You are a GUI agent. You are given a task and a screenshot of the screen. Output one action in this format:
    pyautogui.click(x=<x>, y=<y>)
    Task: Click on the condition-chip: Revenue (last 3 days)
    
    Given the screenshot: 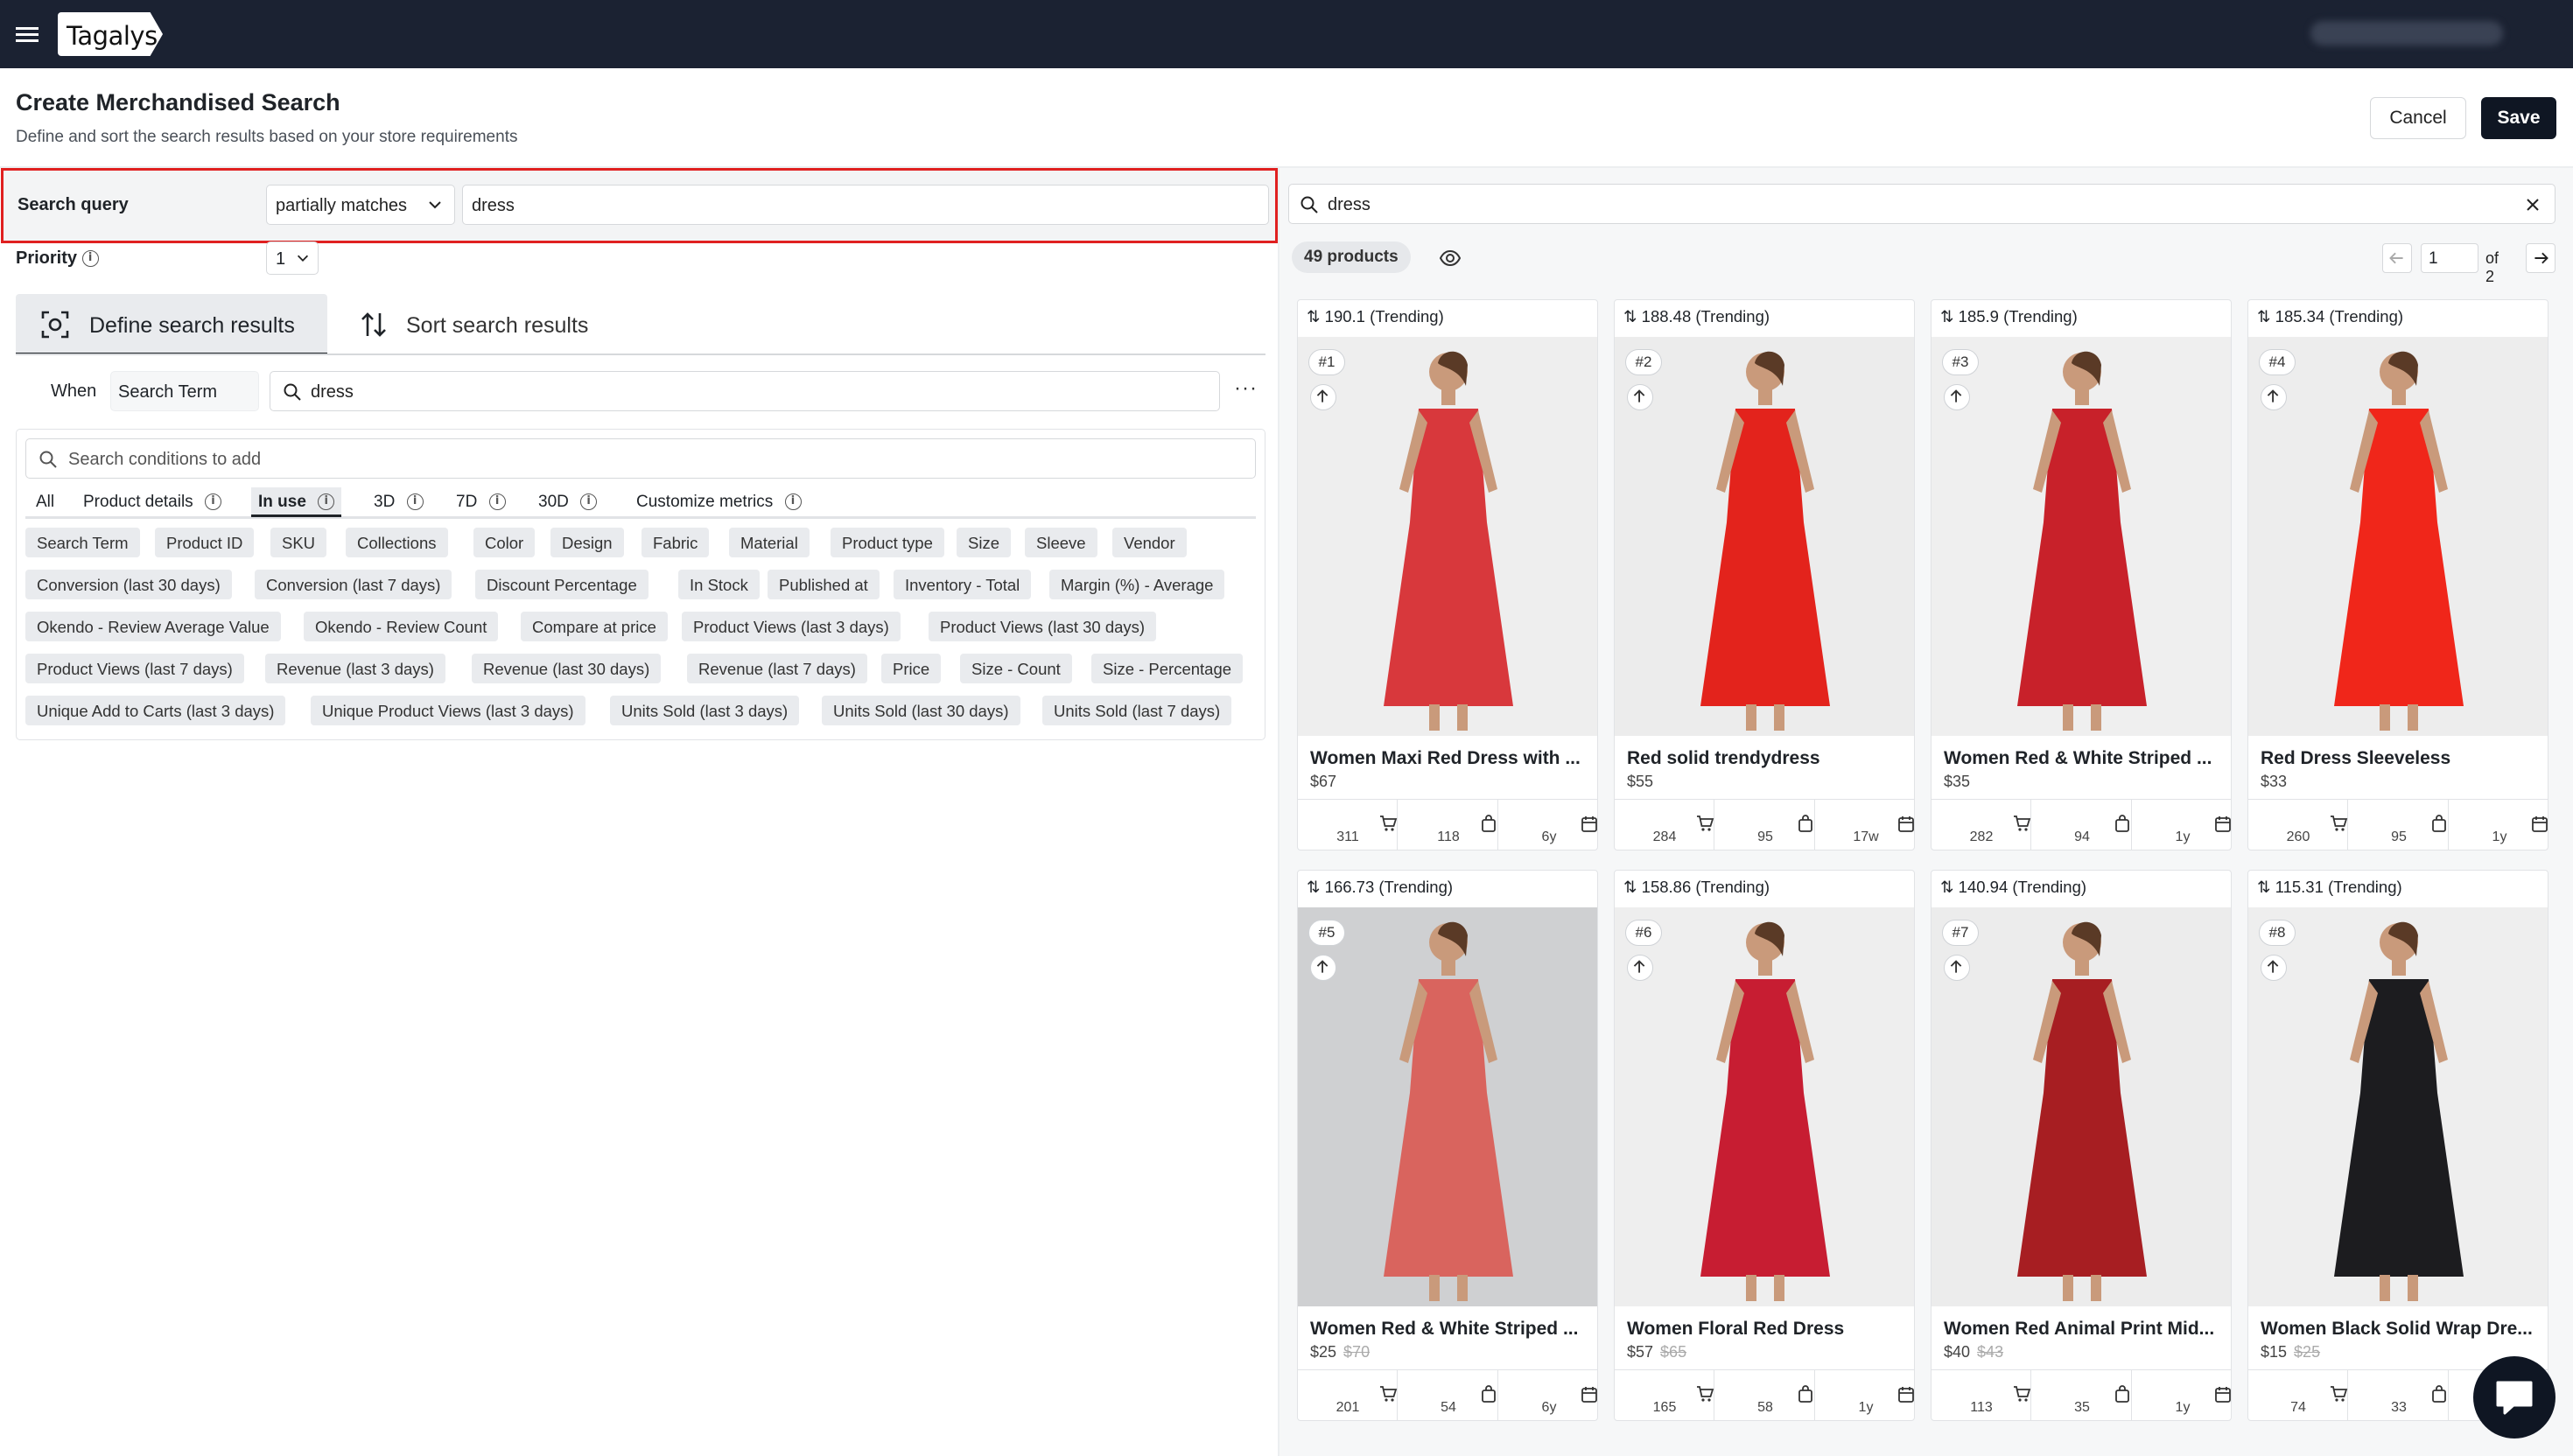 What is the action you would take?
    pyautogui.click(x=355, y=668)
    